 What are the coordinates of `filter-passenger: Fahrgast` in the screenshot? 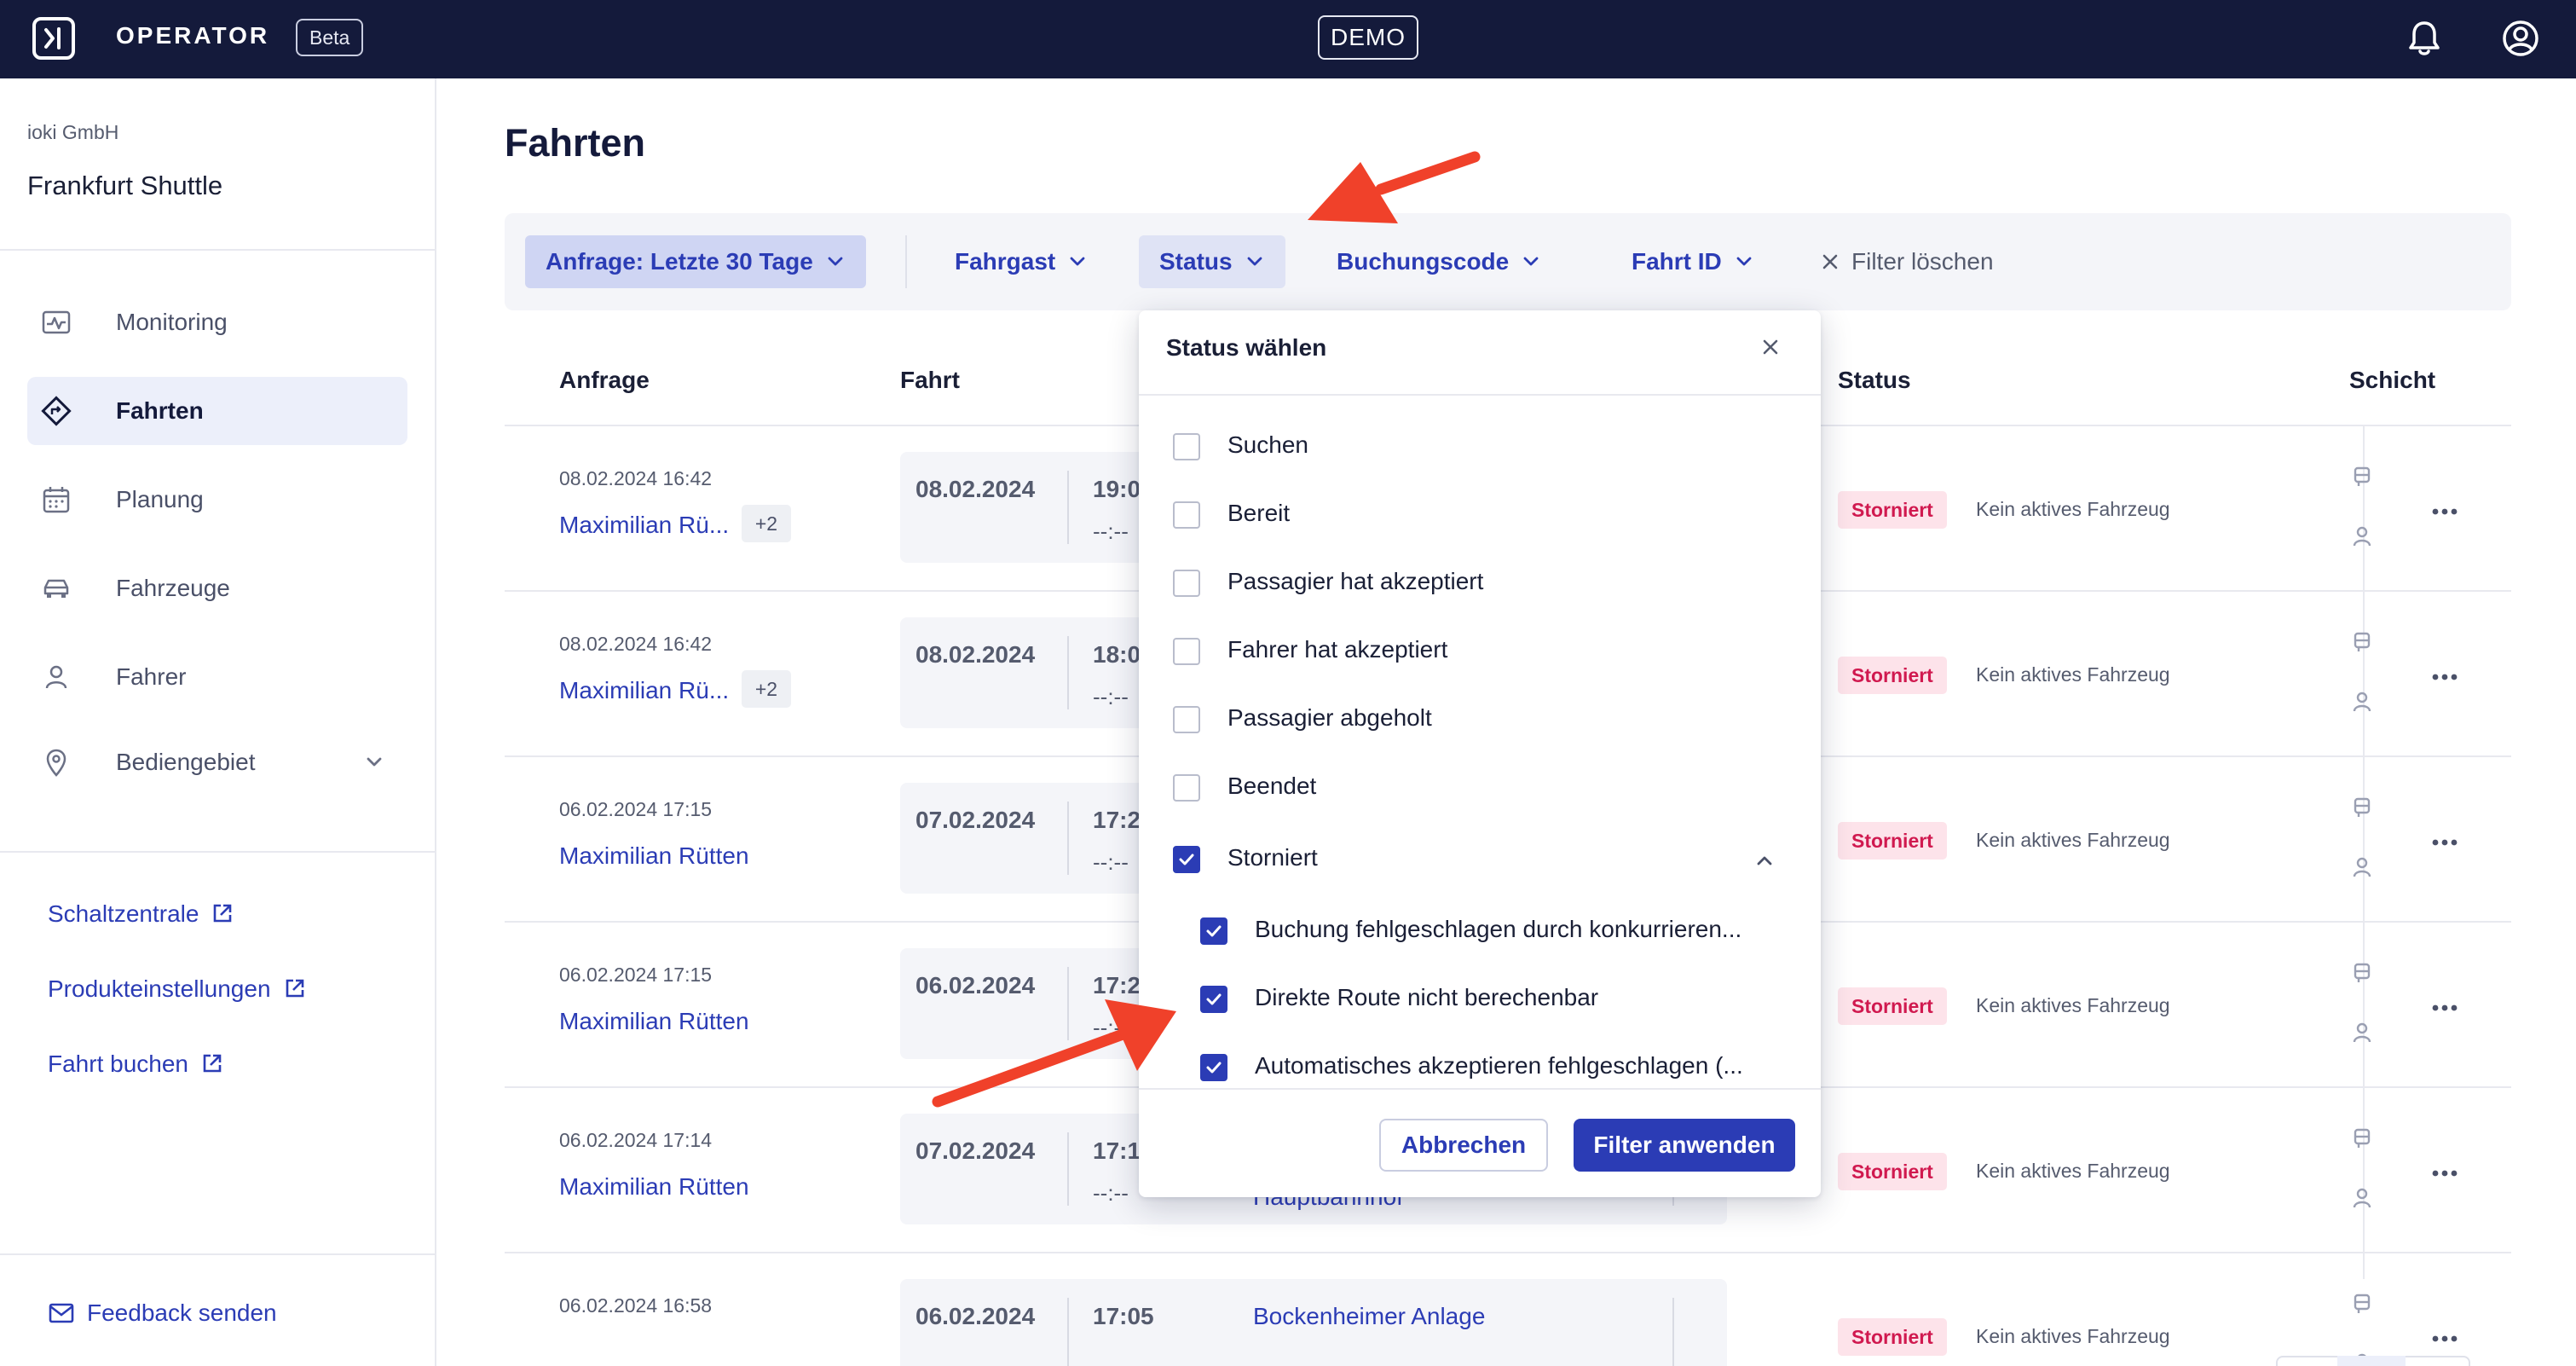 It's located at (1021, 261).